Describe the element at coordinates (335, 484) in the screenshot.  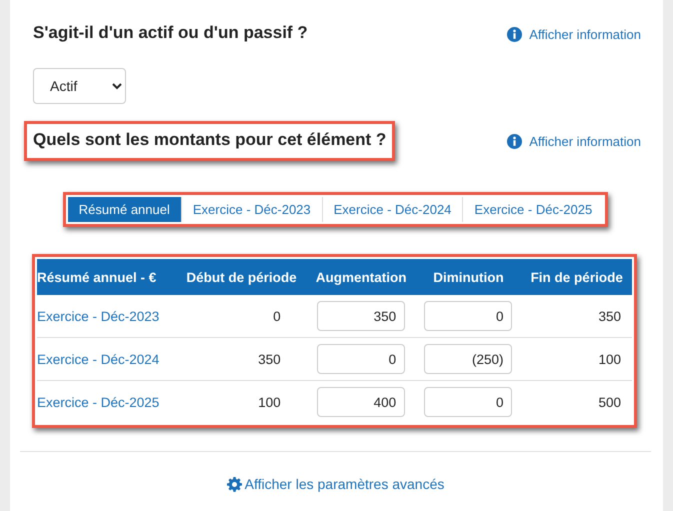
I see `advanced-settings-link: Afficher les paramètres avancés` at that location.